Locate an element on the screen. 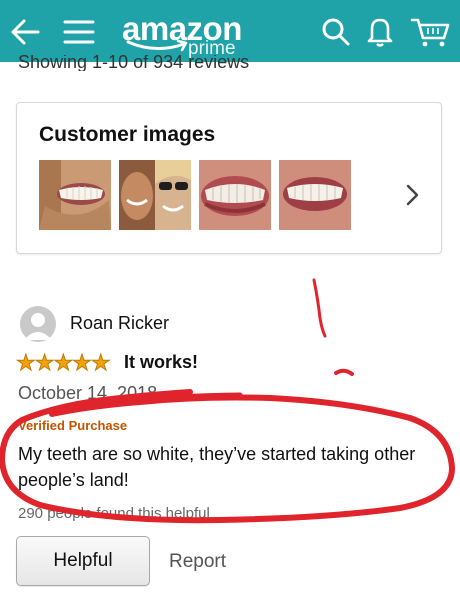 The image size is (460, 605). review-headline: It works! is located at coordinates (161, 362).